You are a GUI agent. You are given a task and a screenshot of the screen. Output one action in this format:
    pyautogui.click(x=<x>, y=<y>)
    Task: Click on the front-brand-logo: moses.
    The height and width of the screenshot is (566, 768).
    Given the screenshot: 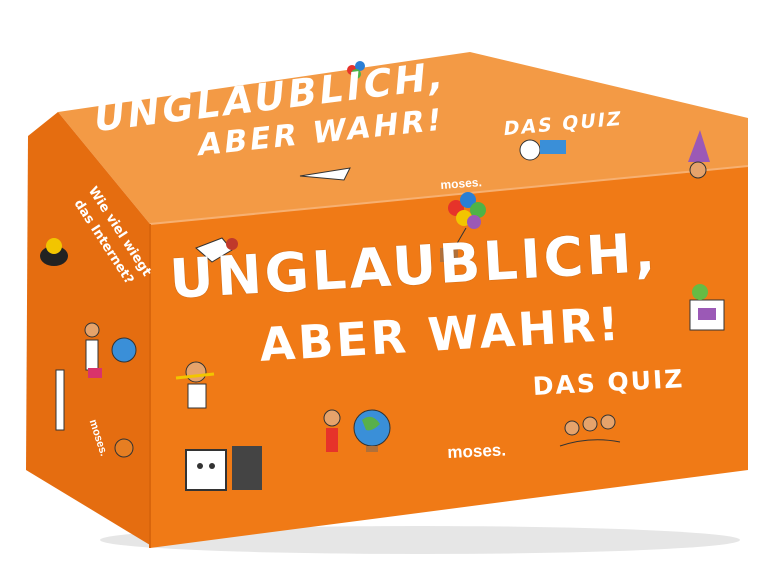 What is the action you would take?
    pyautogui.click(x=477, y=451)
    